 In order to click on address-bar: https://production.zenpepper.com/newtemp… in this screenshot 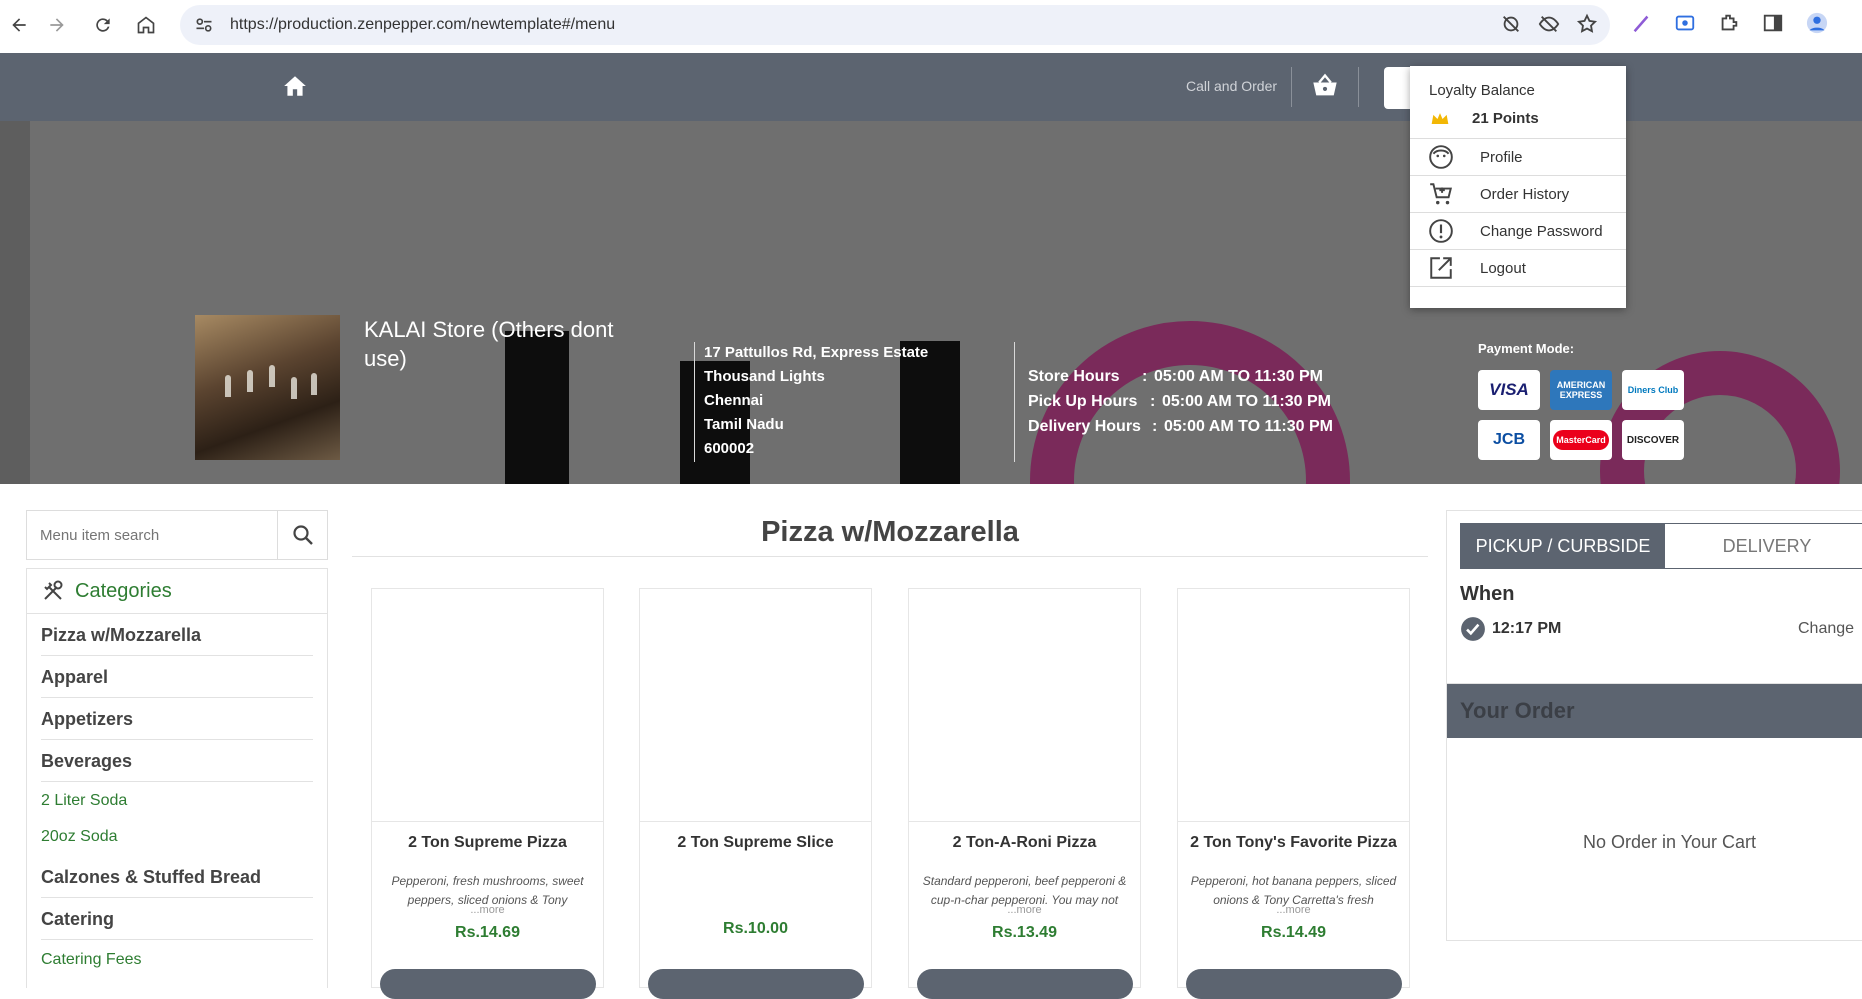, I will do `click(895, 25)`.